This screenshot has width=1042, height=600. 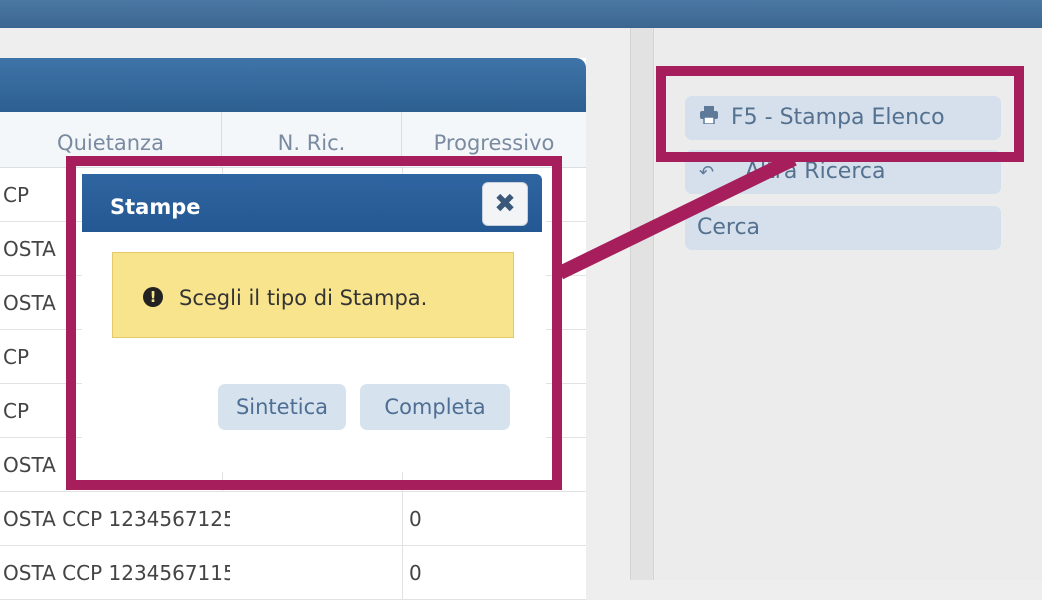 What do you see at coordinates (505, 204) in the screenshot?
I see `close-icon: ✖` at bounding box center [505, 204].